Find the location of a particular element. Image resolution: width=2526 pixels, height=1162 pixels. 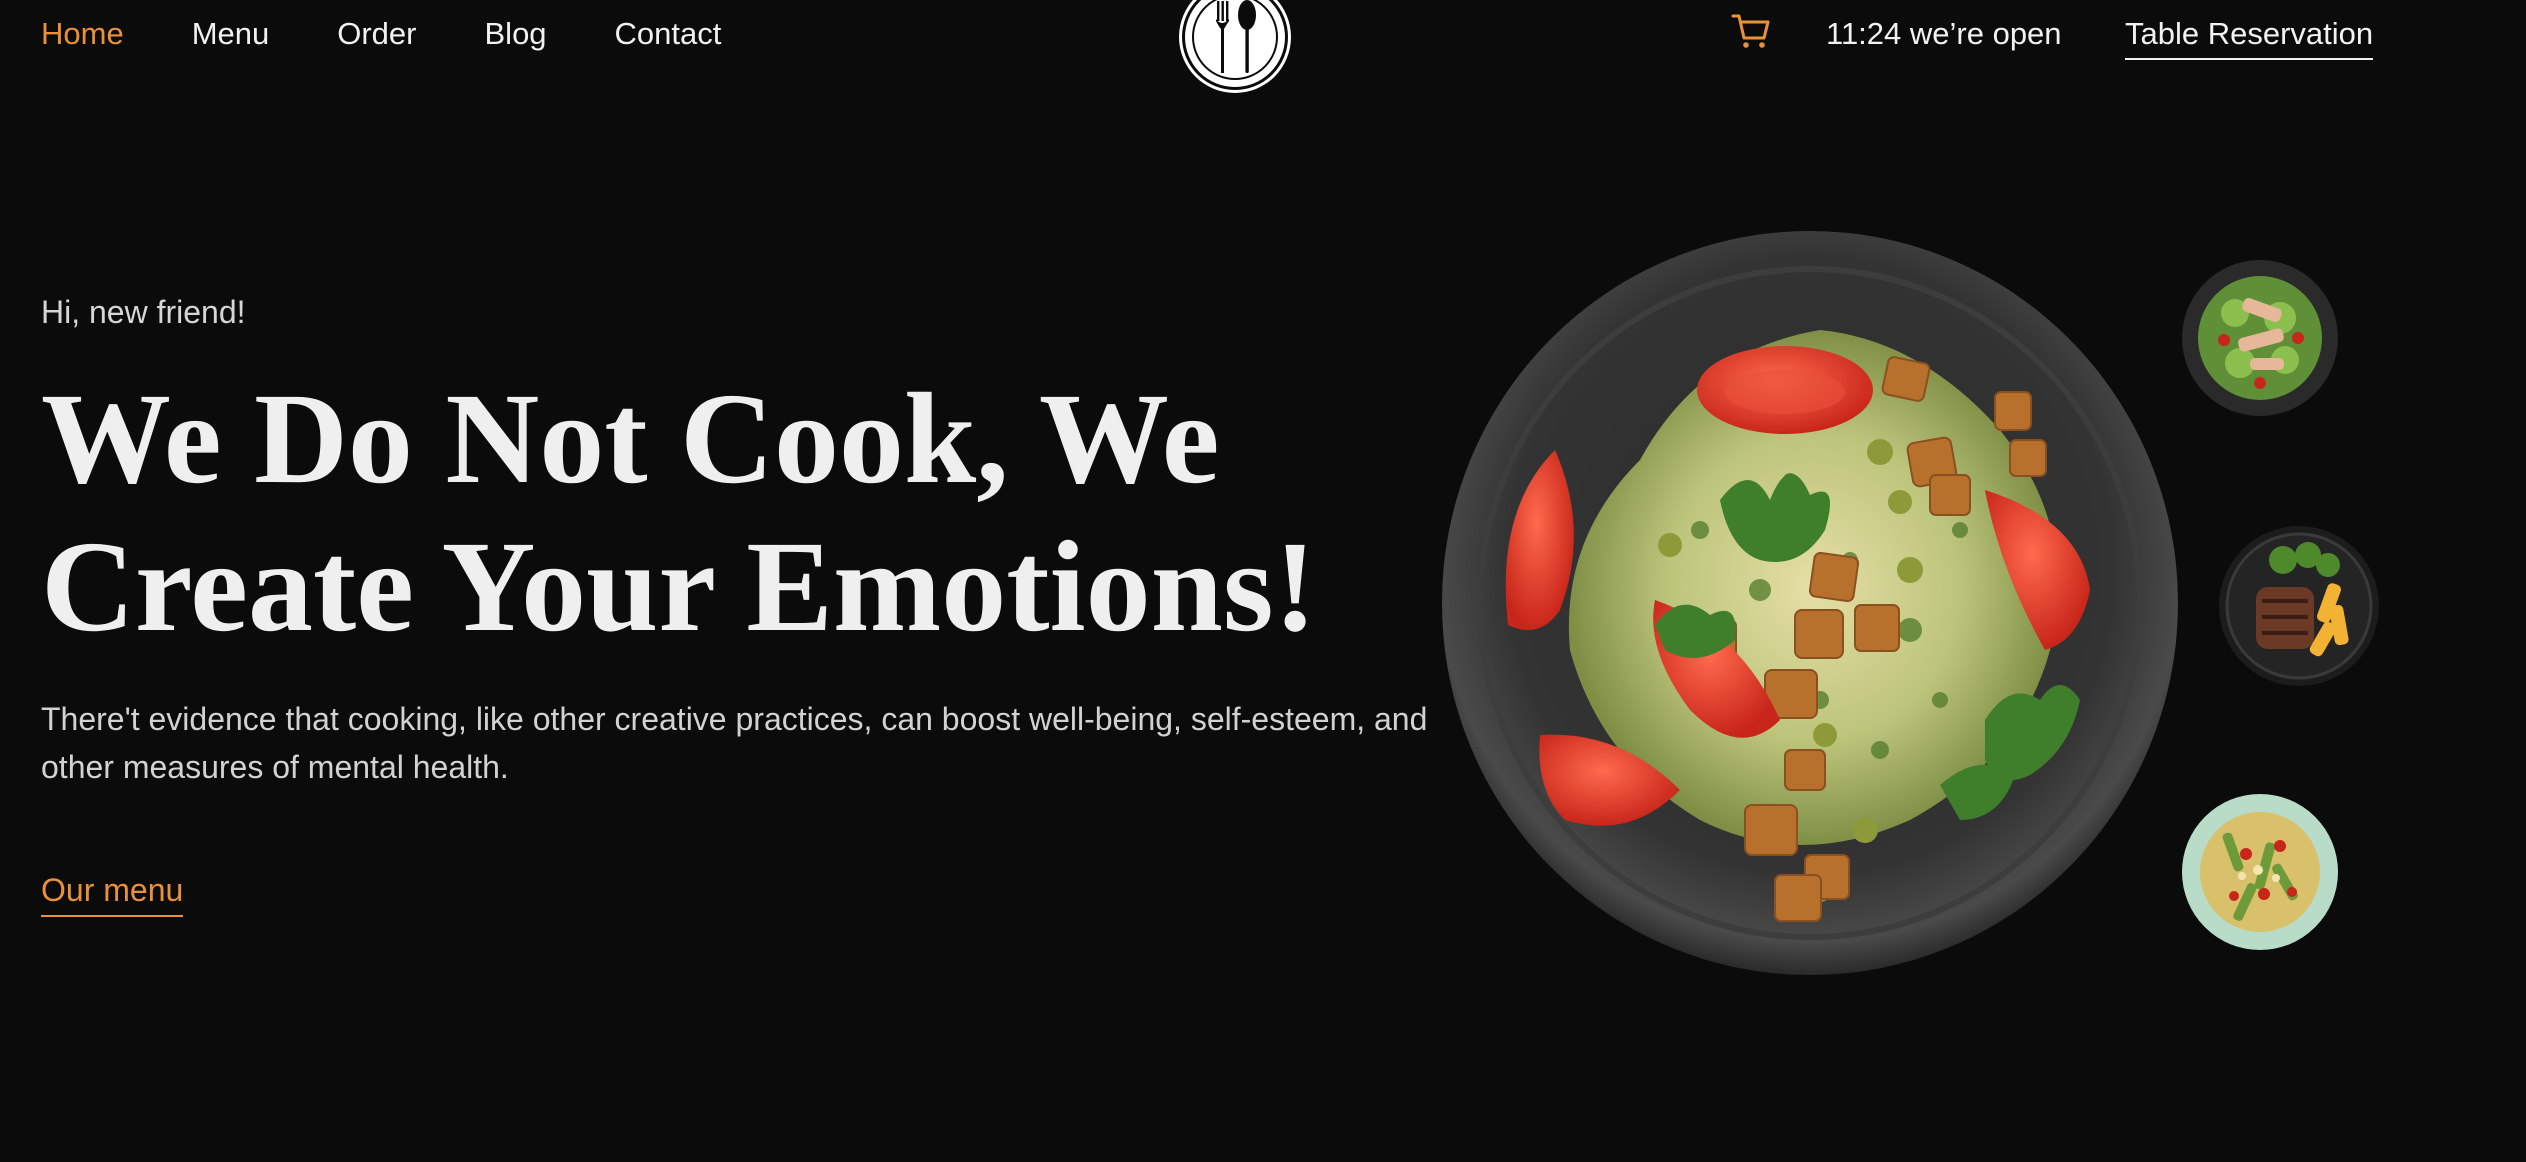

nav-link-order: Order is located at coordinates (376, 34).